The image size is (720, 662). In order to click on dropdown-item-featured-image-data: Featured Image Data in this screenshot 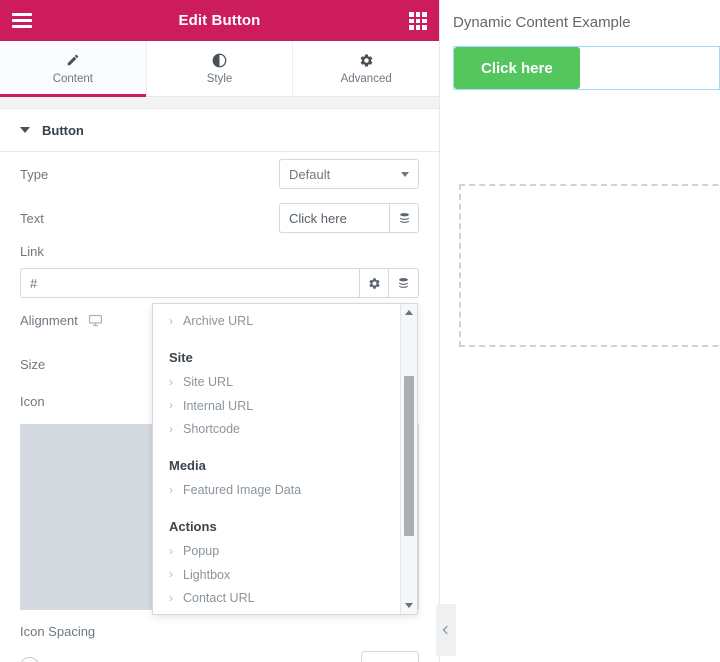, I will do `click(284, 491)`.